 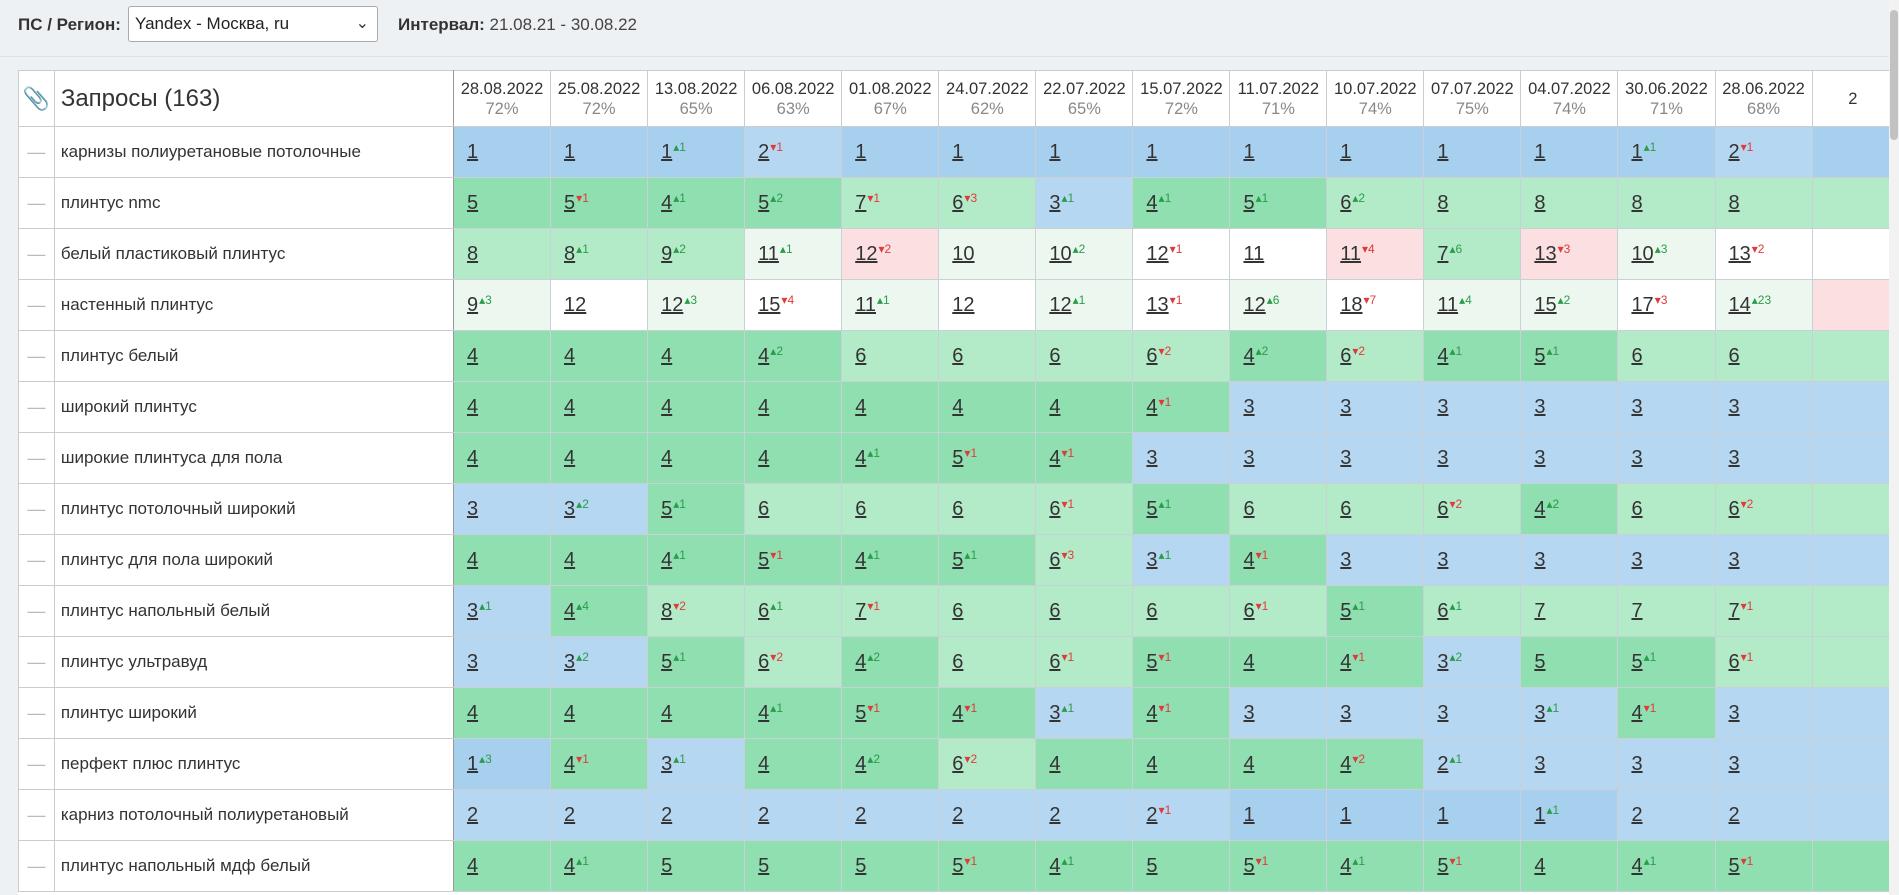 I want to click on query-text: плинтус напольный мдф белый, so click(x=253, y=866).